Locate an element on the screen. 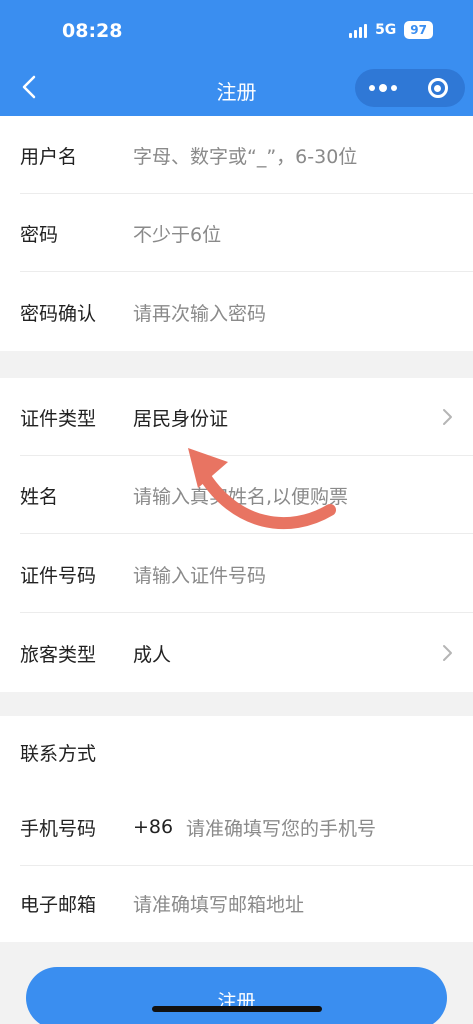 The image size is (473, 1024). network-type: 5G is located at coordinates (386, 30).